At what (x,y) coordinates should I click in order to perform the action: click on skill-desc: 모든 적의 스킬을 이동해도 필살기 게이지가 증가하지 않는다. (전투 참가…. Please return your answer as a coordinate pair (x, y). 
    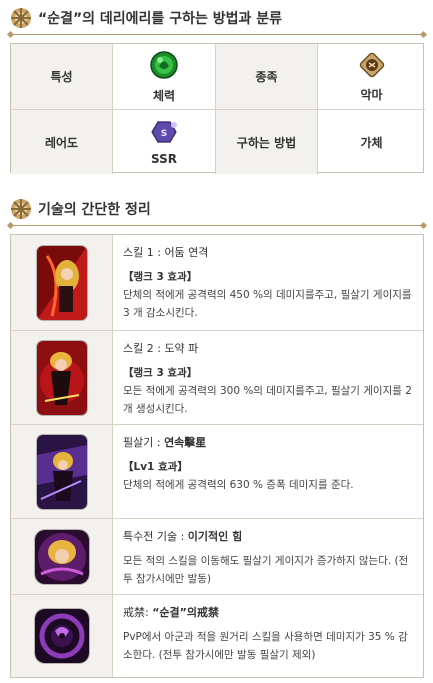
    Looking at the image, I should click on (266, 570).